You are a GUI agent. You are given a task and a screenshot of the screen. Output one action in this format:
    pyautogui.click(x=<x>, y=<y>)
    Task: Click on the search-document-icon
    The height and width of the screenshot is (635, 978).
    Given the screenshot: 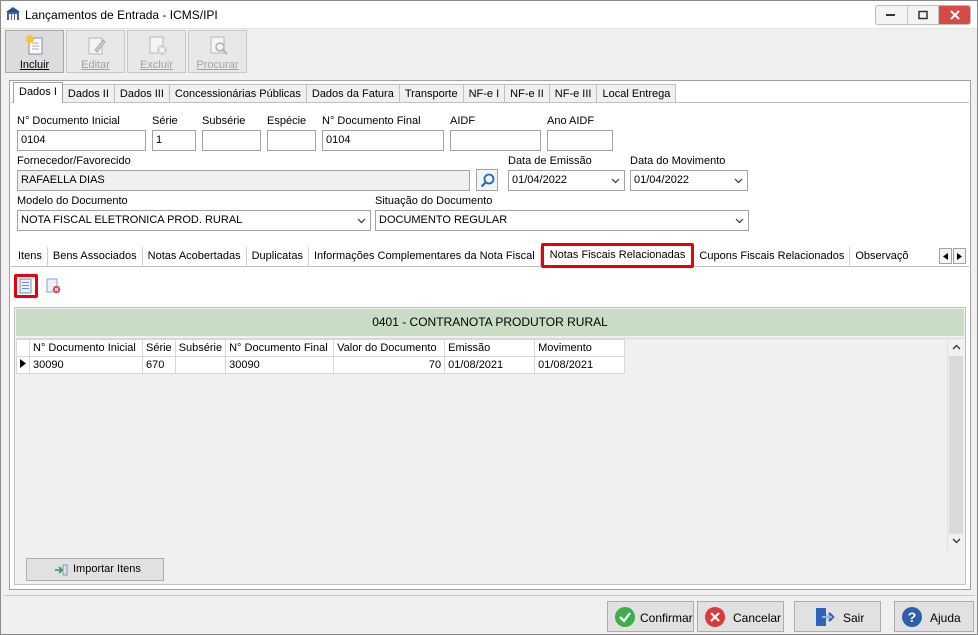 What is the action you would take?
    pyautogui.click(x=219, y=45)
    